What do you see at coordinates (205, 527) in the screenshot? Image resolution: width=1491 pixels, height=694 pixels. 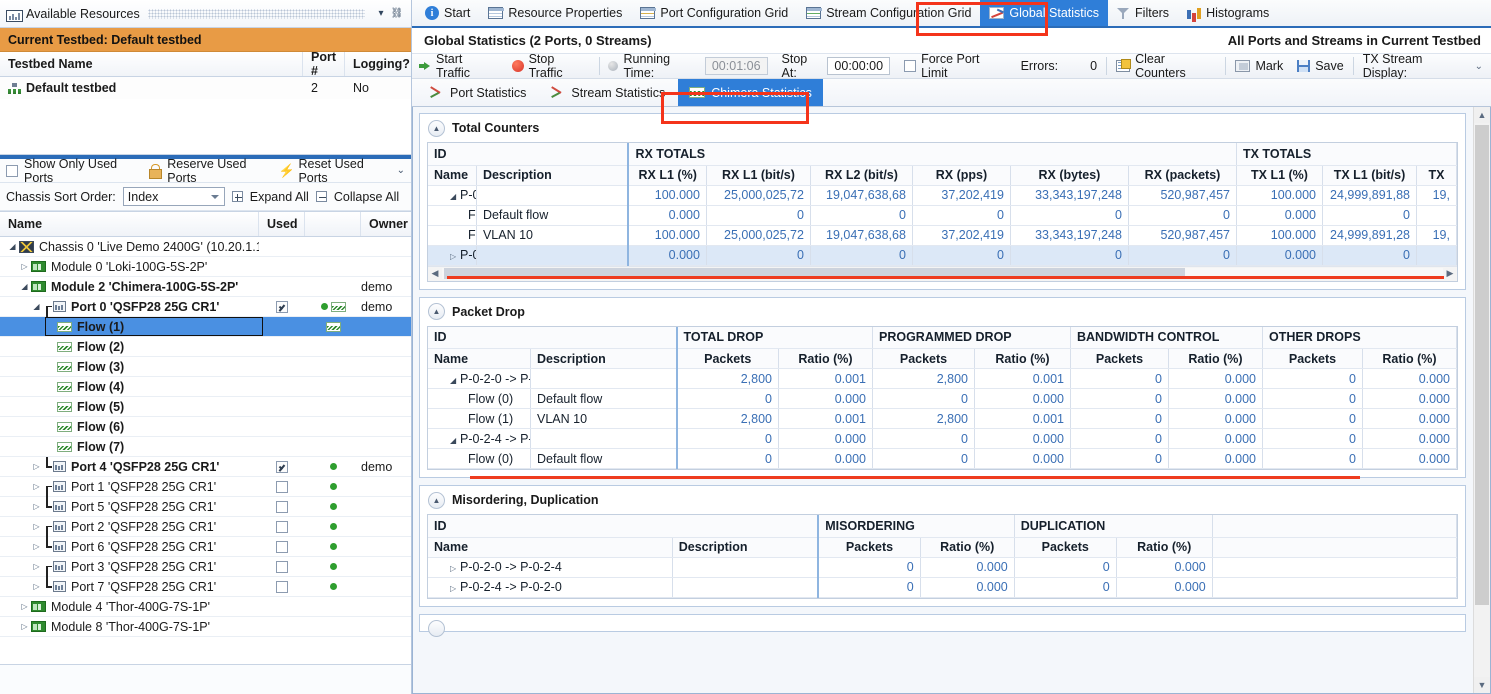 I see `tree-item: ▷ Port 2 'QSFP28 25G CR1'` at bounding box center [205, 527].